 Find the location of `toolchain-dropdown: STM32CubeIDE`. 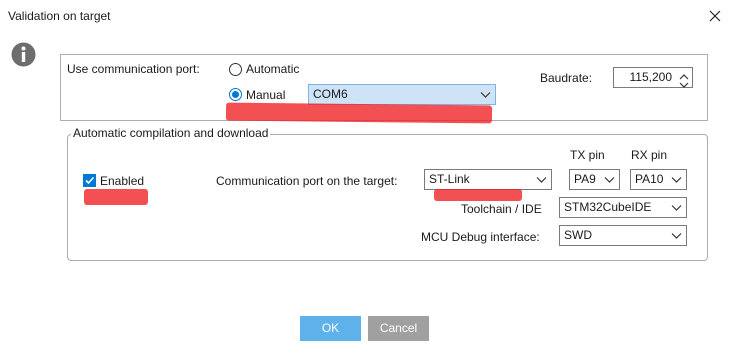

toolchain-dropdown: STM32CubeIDE is located at coordinates (623, 207).